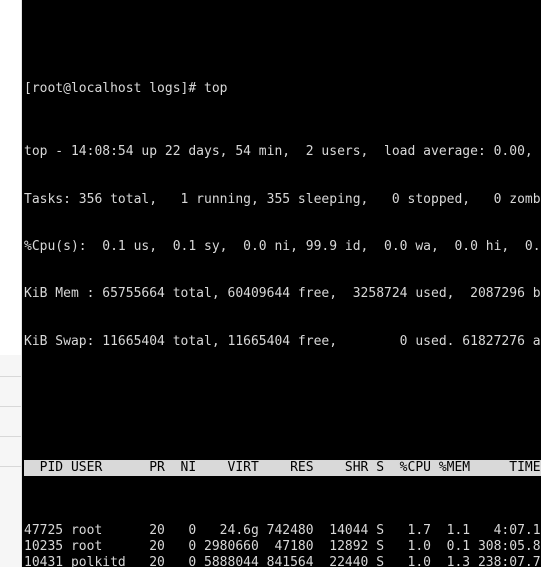  Describe the element at coordinates (11, 177) in the screenshot. I see `background-window-upper` at that location.